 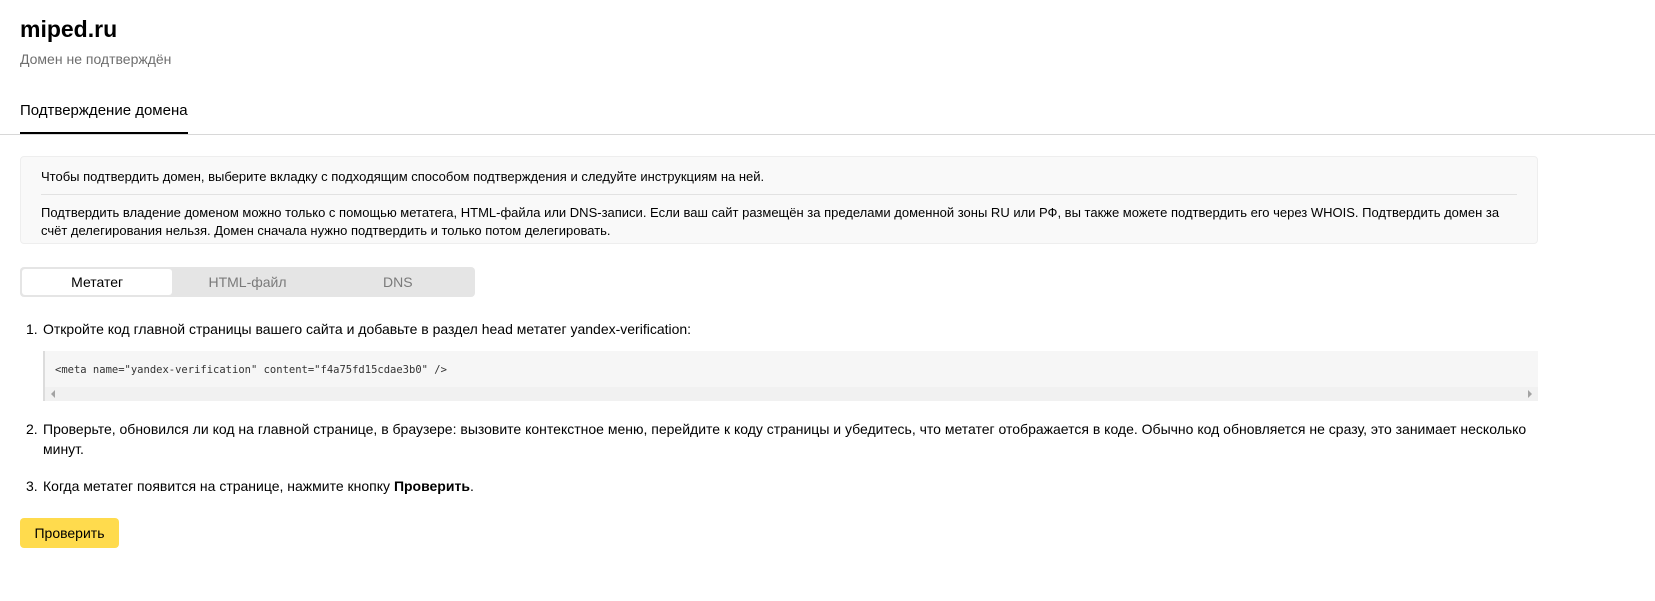 I want to click on page-header: miped.ru Домен не подтверждён, so click(x=95, y=41).